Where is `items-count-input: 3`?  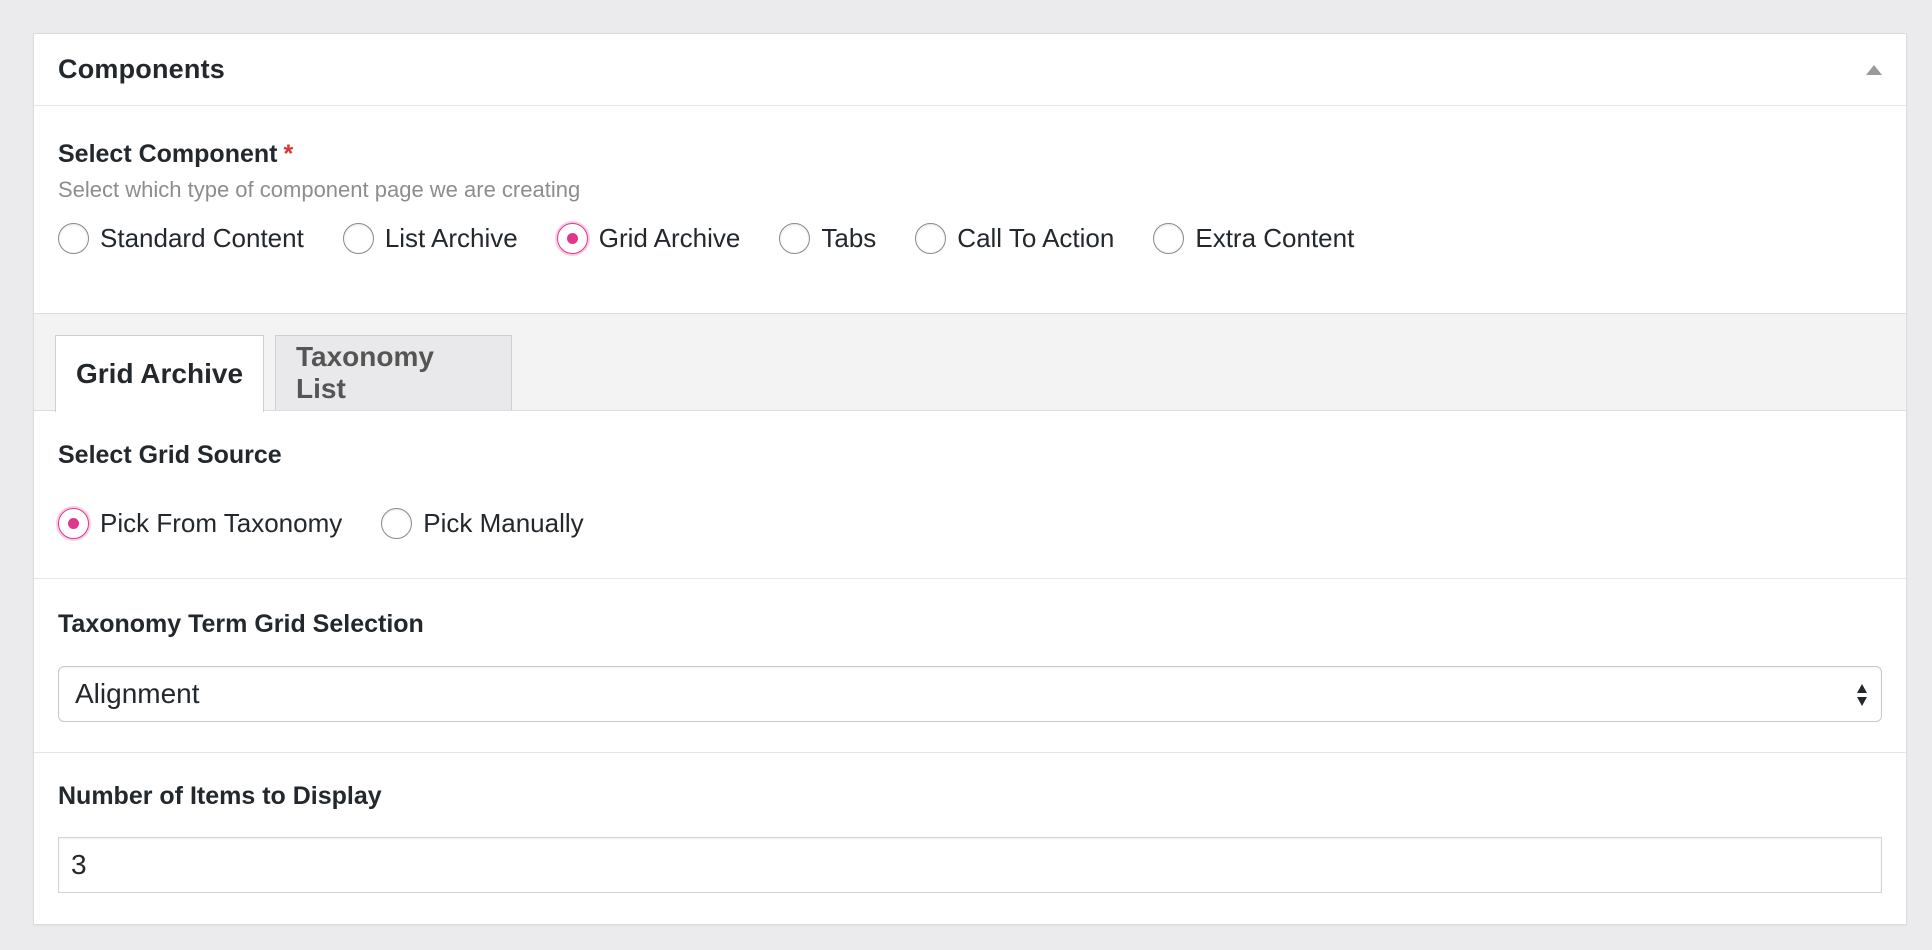 items-count-input: 3 is located at coordinates (970, 865).